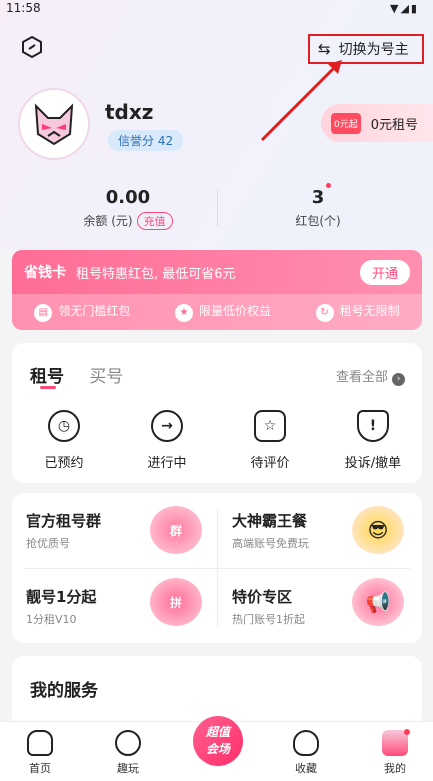 Image resolution: width=433 pixels, height=781 pixels. What do you see at coordinates (394, 125) in the screenshot?
I see `zero-rent-label: 0元租号` at bounding box center [394, 125].